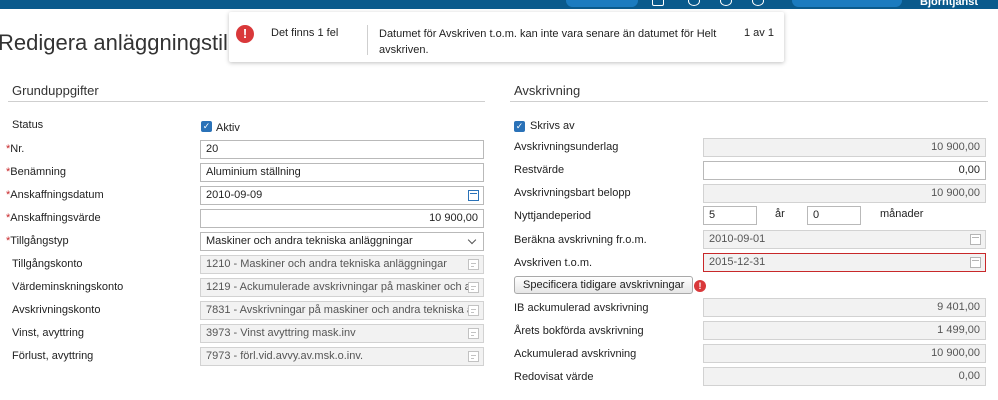 Image resolution: width=998 pixels, height=400 pixels. What do you see at coordinates (56, 310) in the screenshot?
I see `depreciation-expense-account-label: Avskrivningskonto` at bounding box center [56, 310].